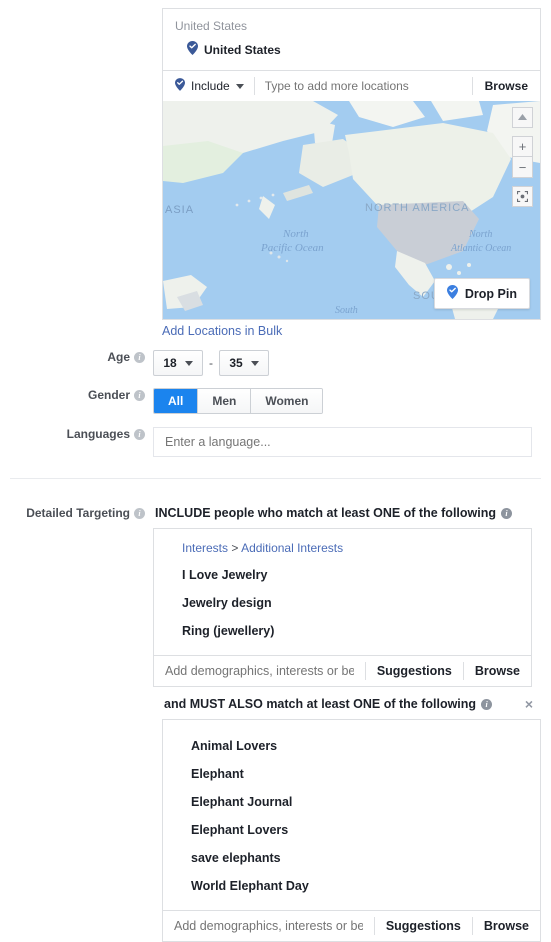 Image resolution: width=551 pixels, height=942 pixels. I want to click on list-item: Elephant Journal, so click(351, 802).